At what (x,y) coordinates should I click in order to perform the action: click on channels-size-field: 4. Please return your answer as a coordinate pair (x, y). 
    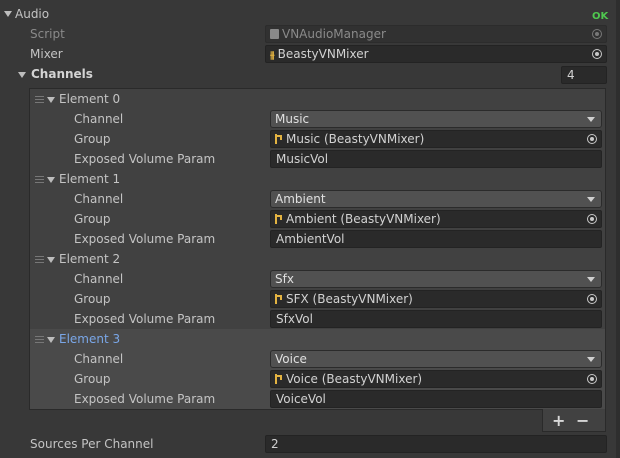
    Looking at the image, I should click on (584, 75).